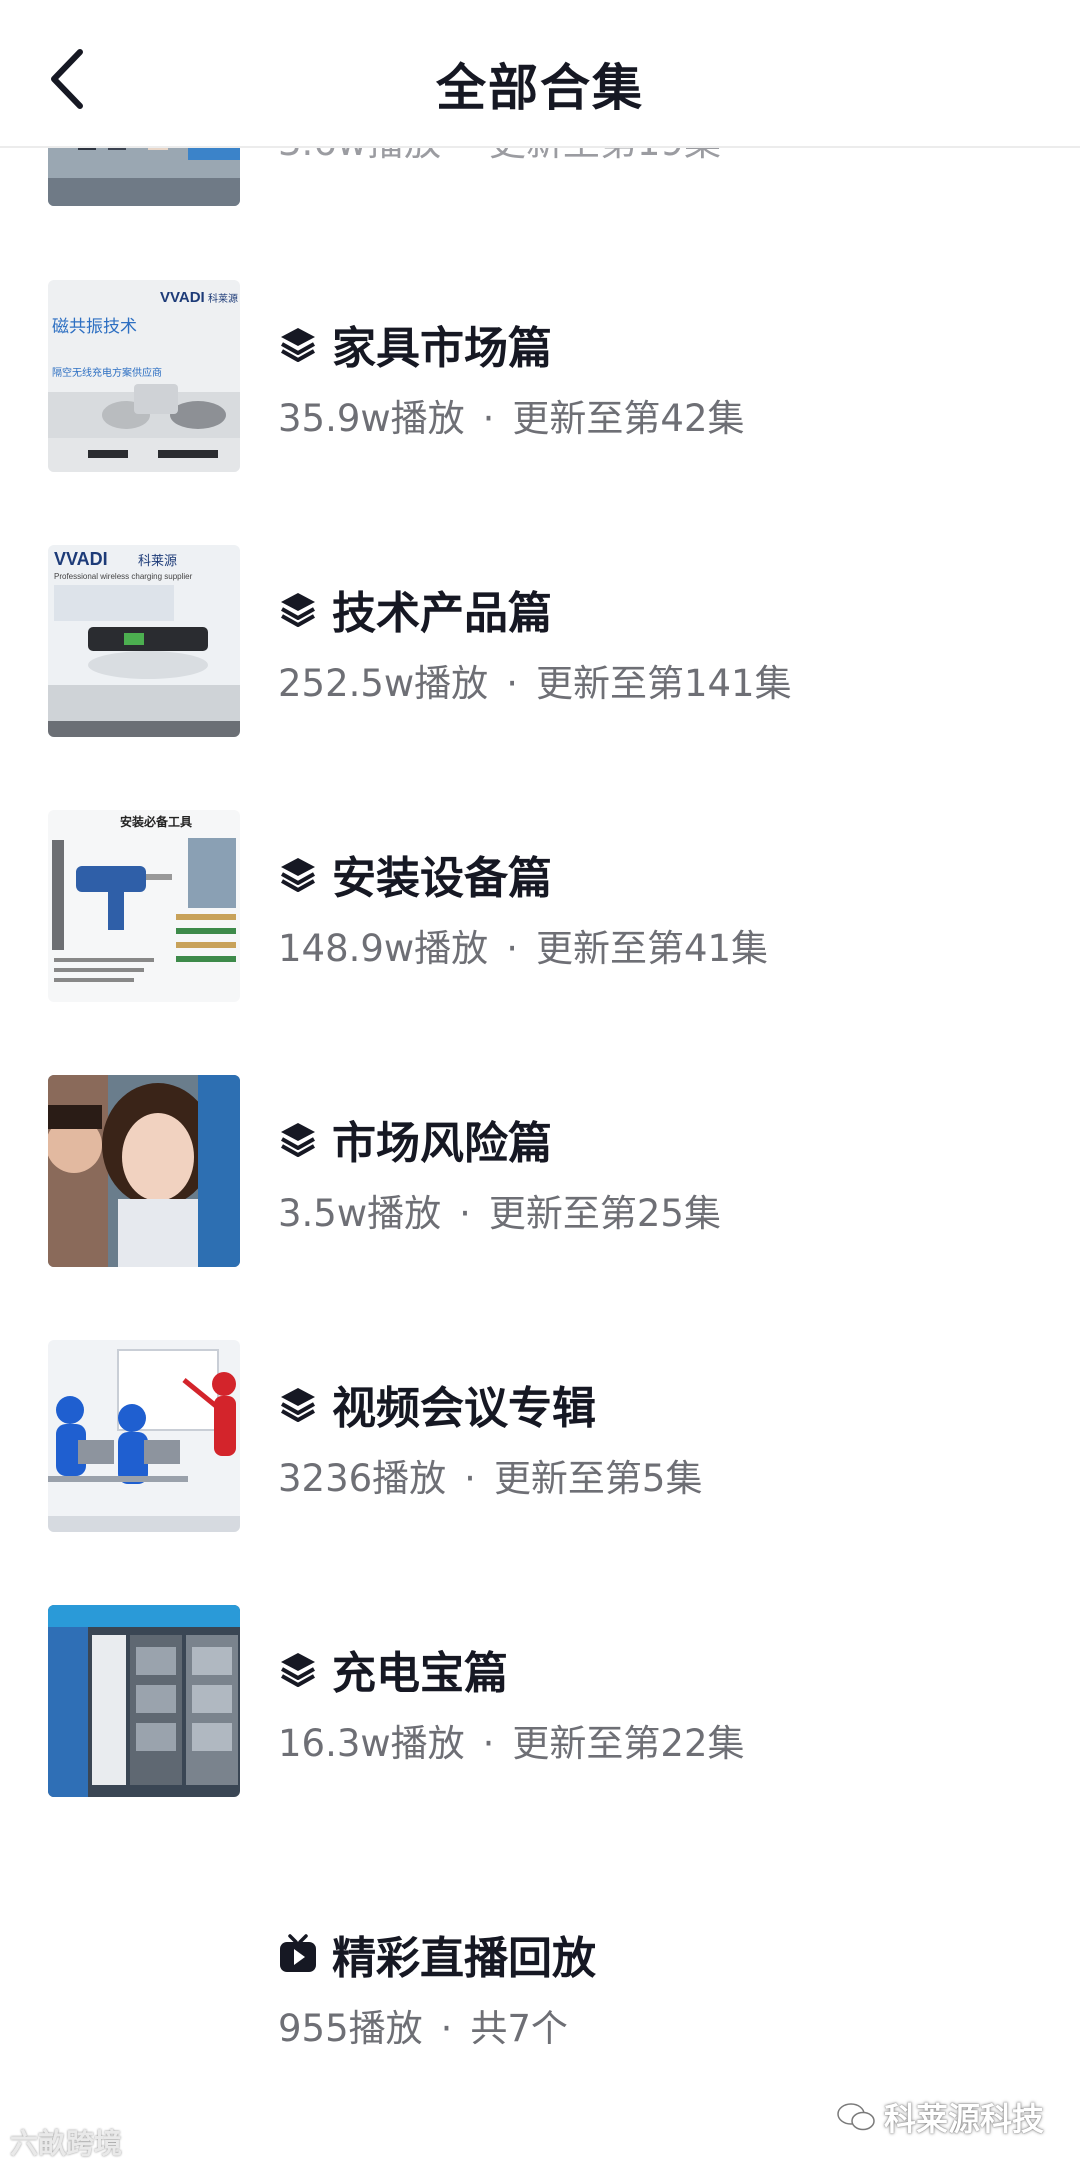 The height and width of the screenshot is (2165, 1080). I want to click on item-count: 共7个, so click(519, 2028).